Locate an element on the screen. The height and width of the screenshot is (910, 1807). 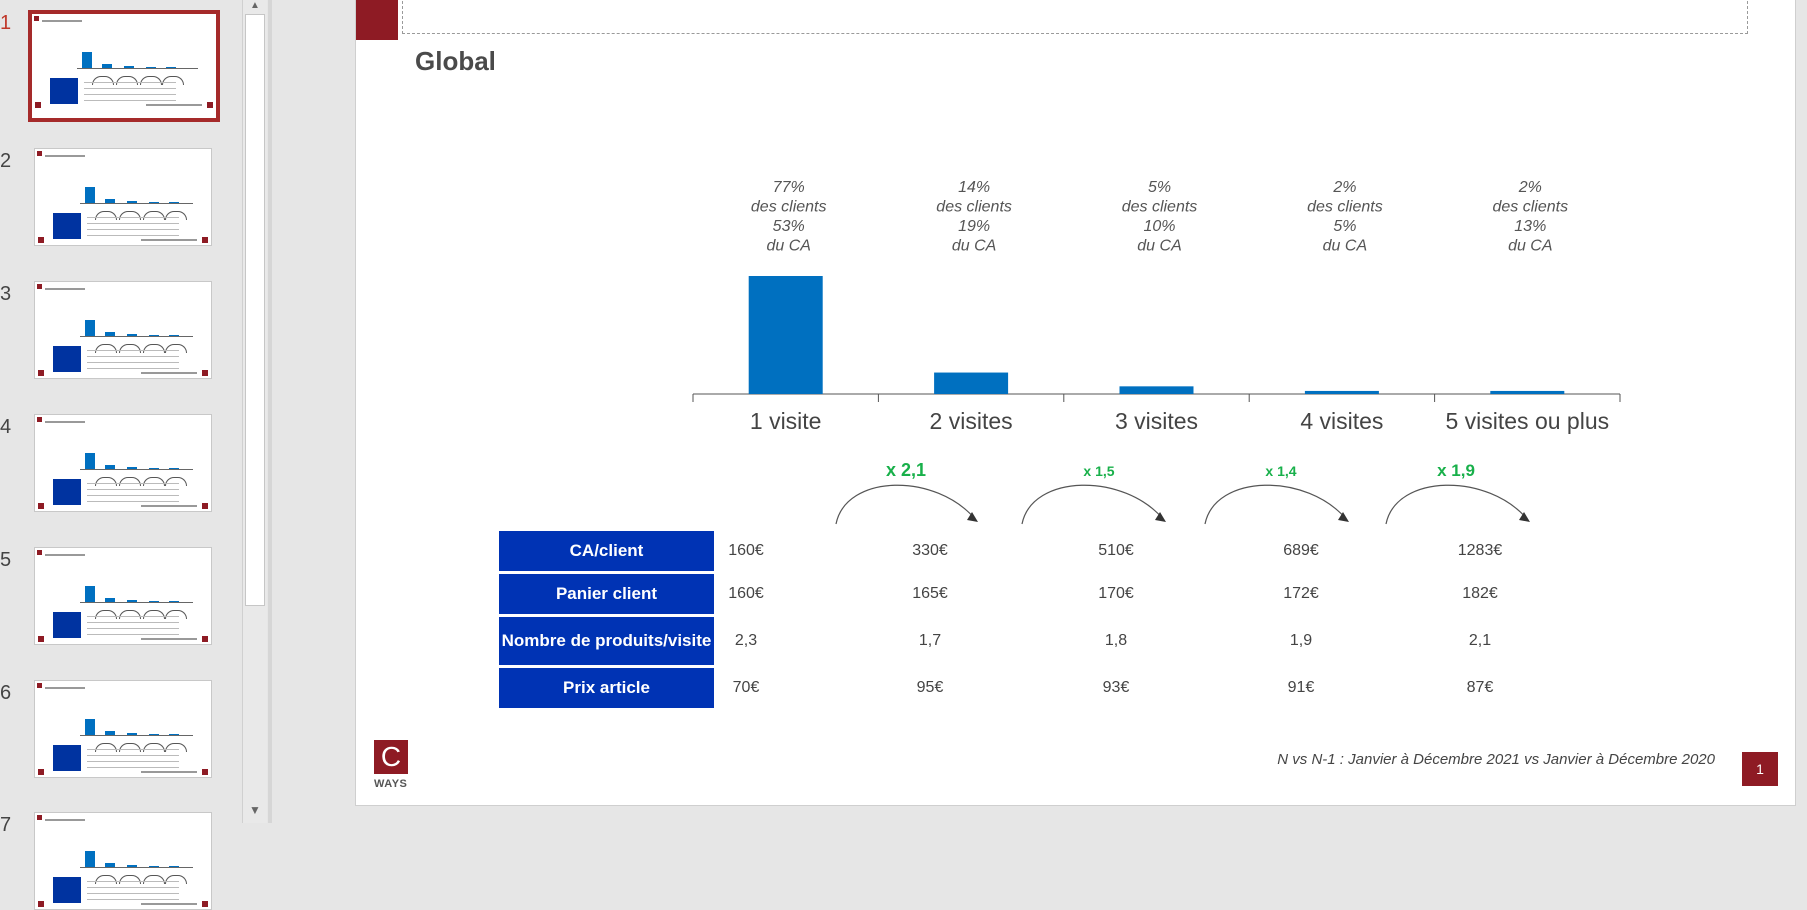
table-cell: 2,1 is located at coordinates (1480, 640).